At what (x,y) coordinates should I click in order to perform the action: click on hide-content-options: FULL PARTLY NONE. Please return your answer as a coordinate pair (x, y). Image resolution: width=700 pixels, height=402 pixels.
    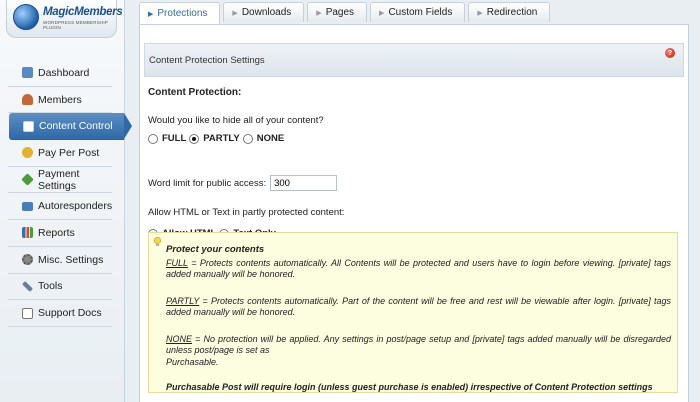
    Looking at the image, I should click on (217, 138).